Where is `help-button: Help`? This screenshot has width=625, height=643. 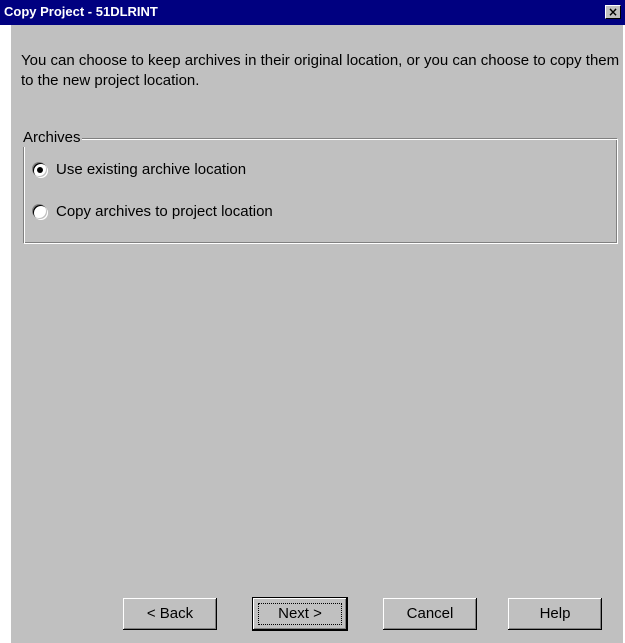 help-button: Help is located at coordinates (555, 614).